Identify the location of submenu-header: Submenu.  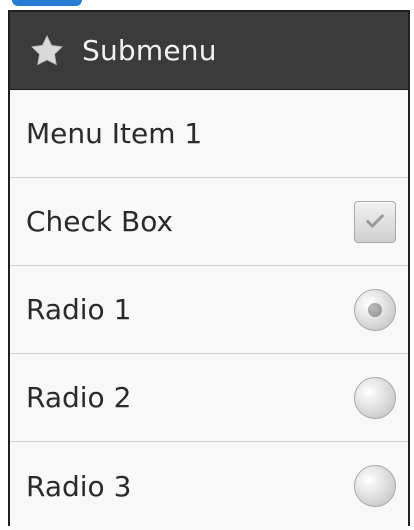
(209, 51).